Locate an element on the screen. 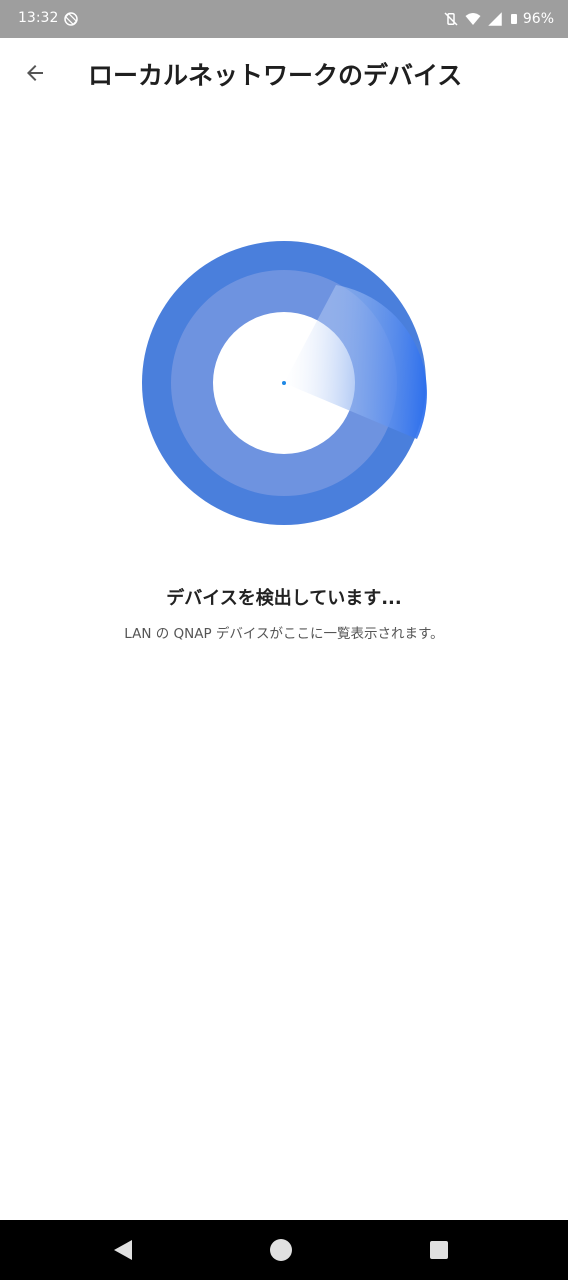  radar-center-dot is located at coordinates (284, 383).